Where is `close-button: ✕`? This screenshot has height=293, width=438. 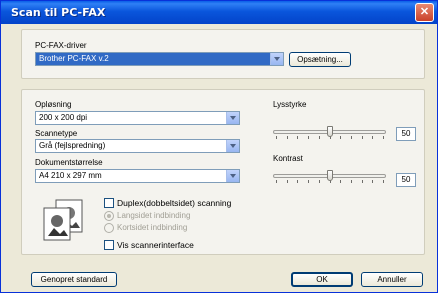
close-button: ✕ is located at coordinates (424, 12).